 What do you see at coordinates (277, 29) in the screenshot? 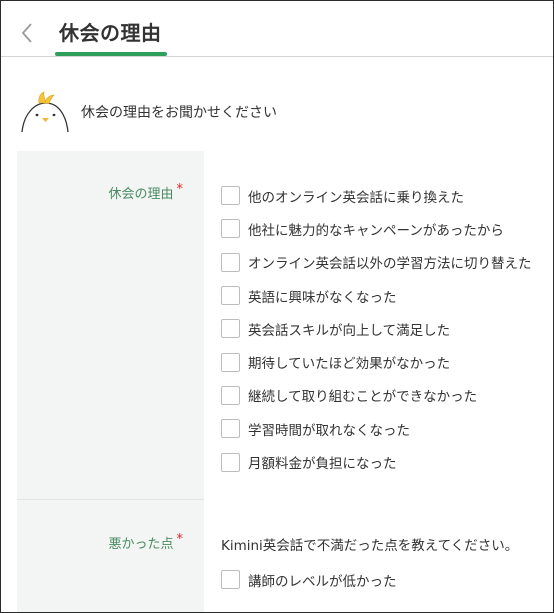
I see `header-bar: 休会の理由` at bounding box center [277, 29].